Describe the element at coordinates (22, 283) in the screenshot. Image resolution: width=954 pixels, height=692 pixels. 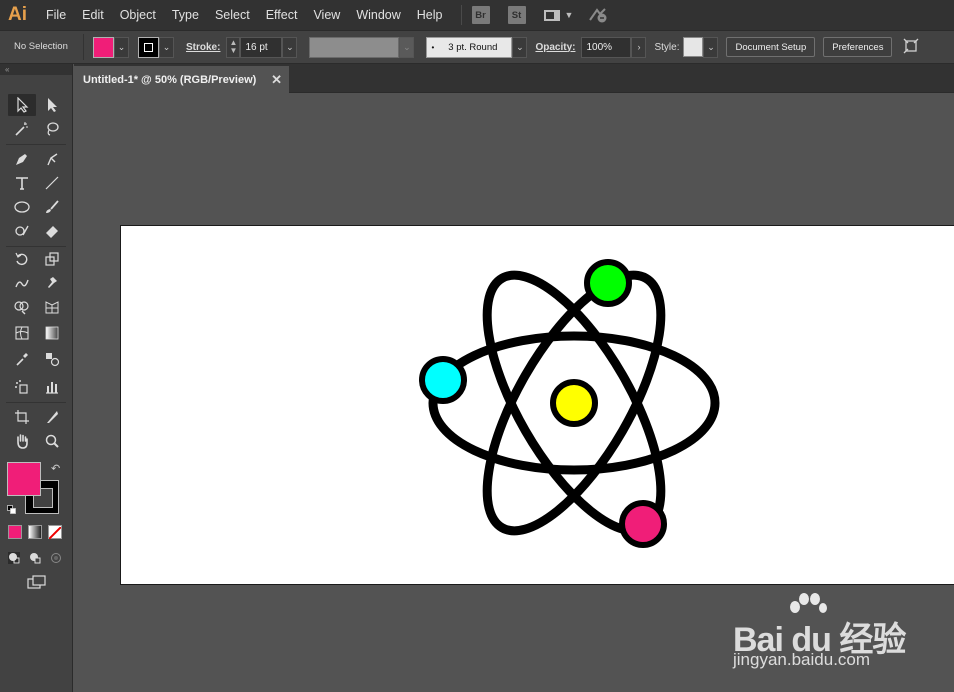
I see `warp-tool` at that location.